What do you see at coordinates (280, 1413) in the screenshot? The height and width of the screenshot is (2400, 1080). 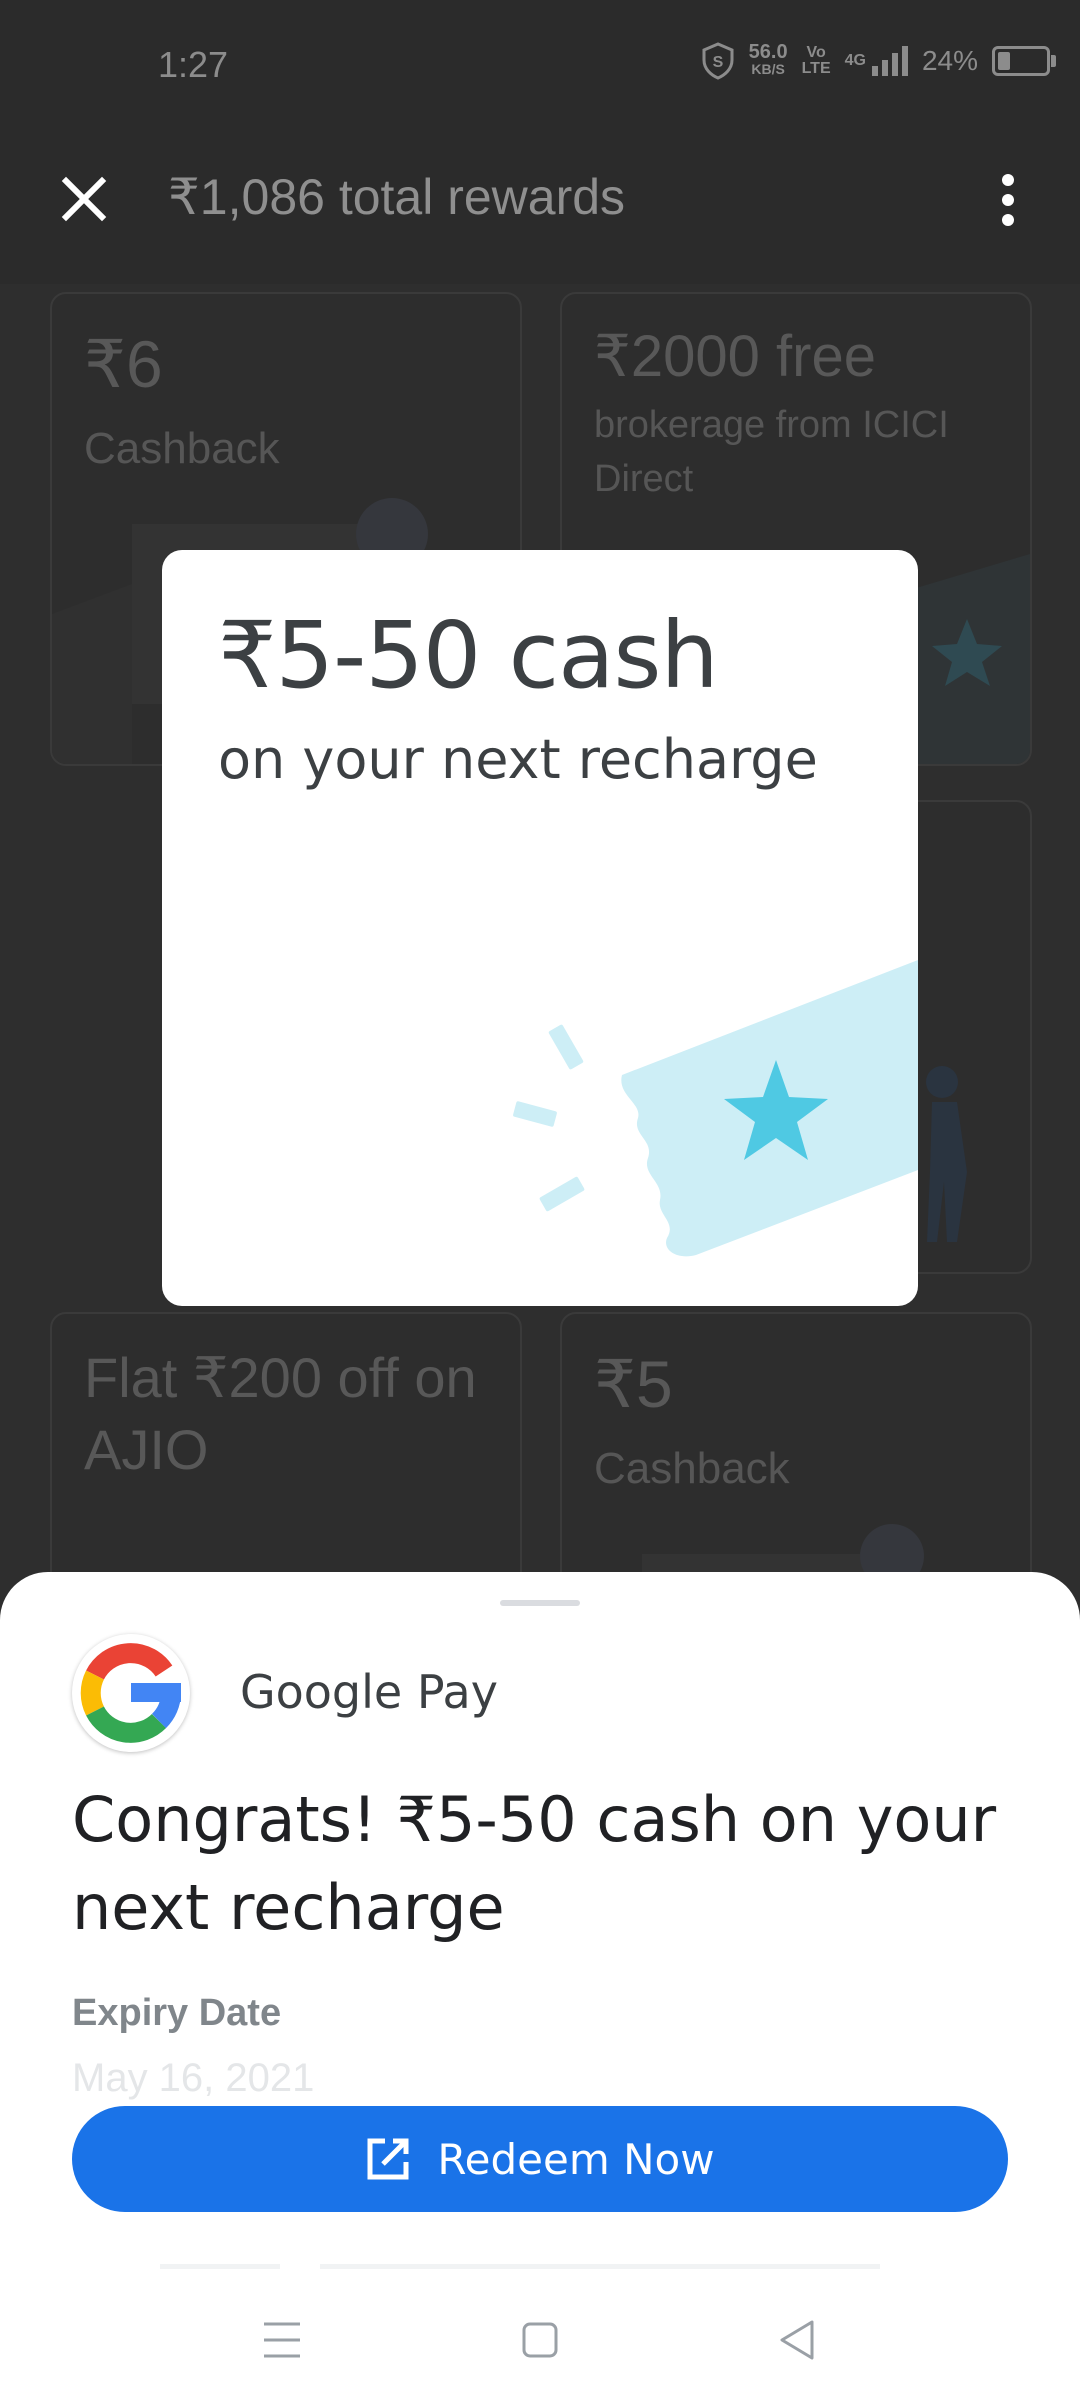 I see `card-title: Flat ₹200 off on AJIO` at bounding box center [280, 1413].